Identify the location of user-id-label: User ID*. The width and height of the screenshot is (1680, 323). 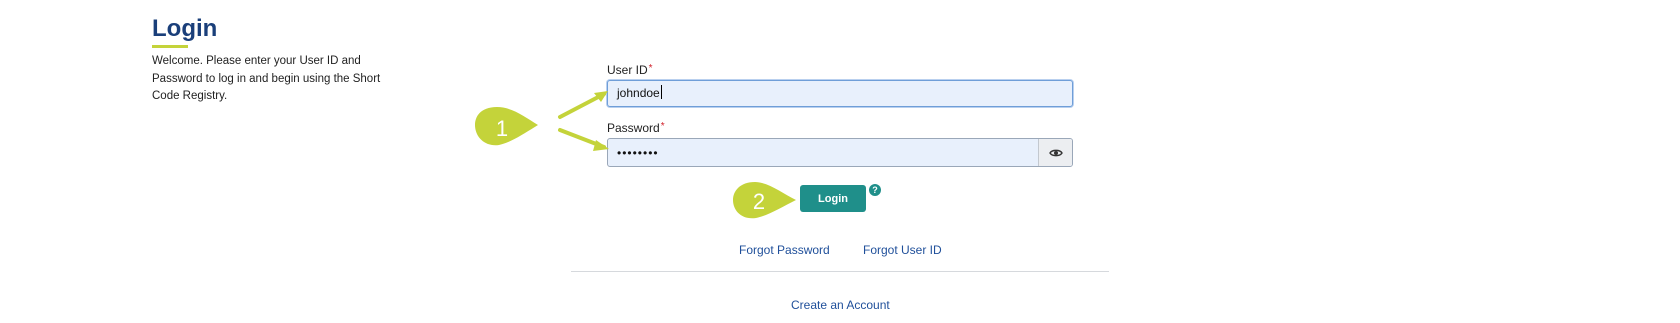
(630, 70).